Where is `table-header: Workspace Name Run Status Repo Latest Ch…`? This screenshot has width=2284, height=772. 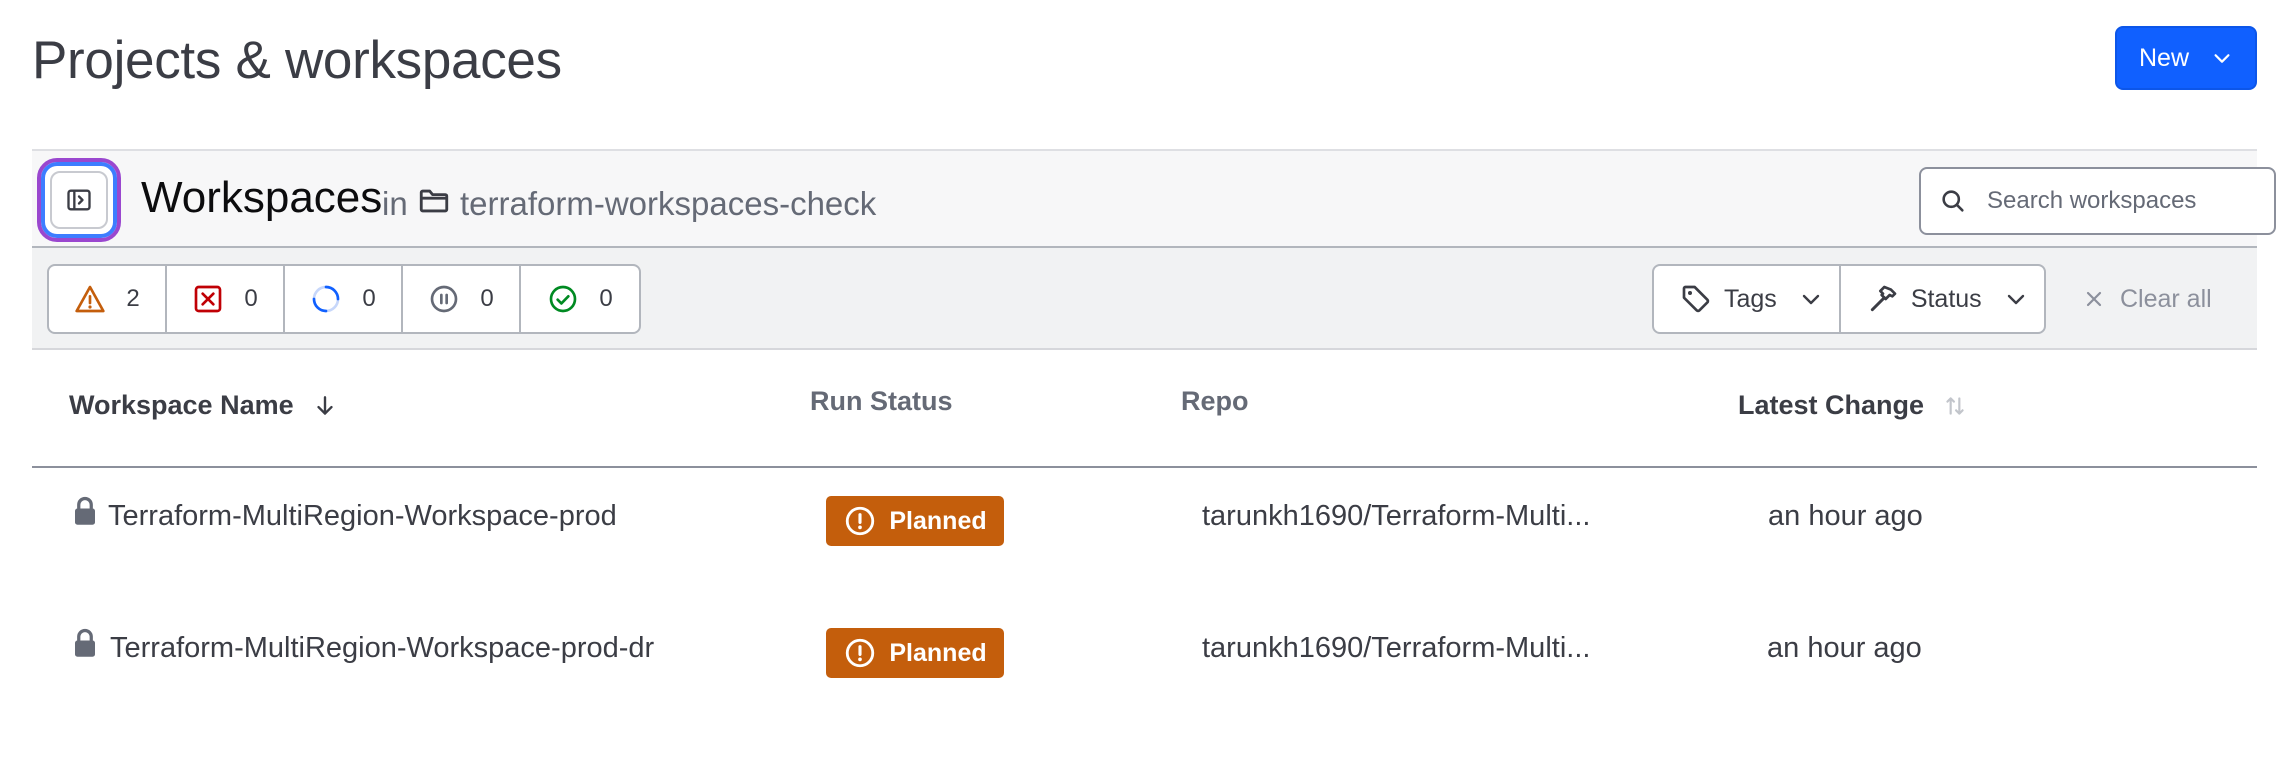
table-header: Workspace Name Run Status Repo Latest Ch… is located at coordinates (1144, 409).